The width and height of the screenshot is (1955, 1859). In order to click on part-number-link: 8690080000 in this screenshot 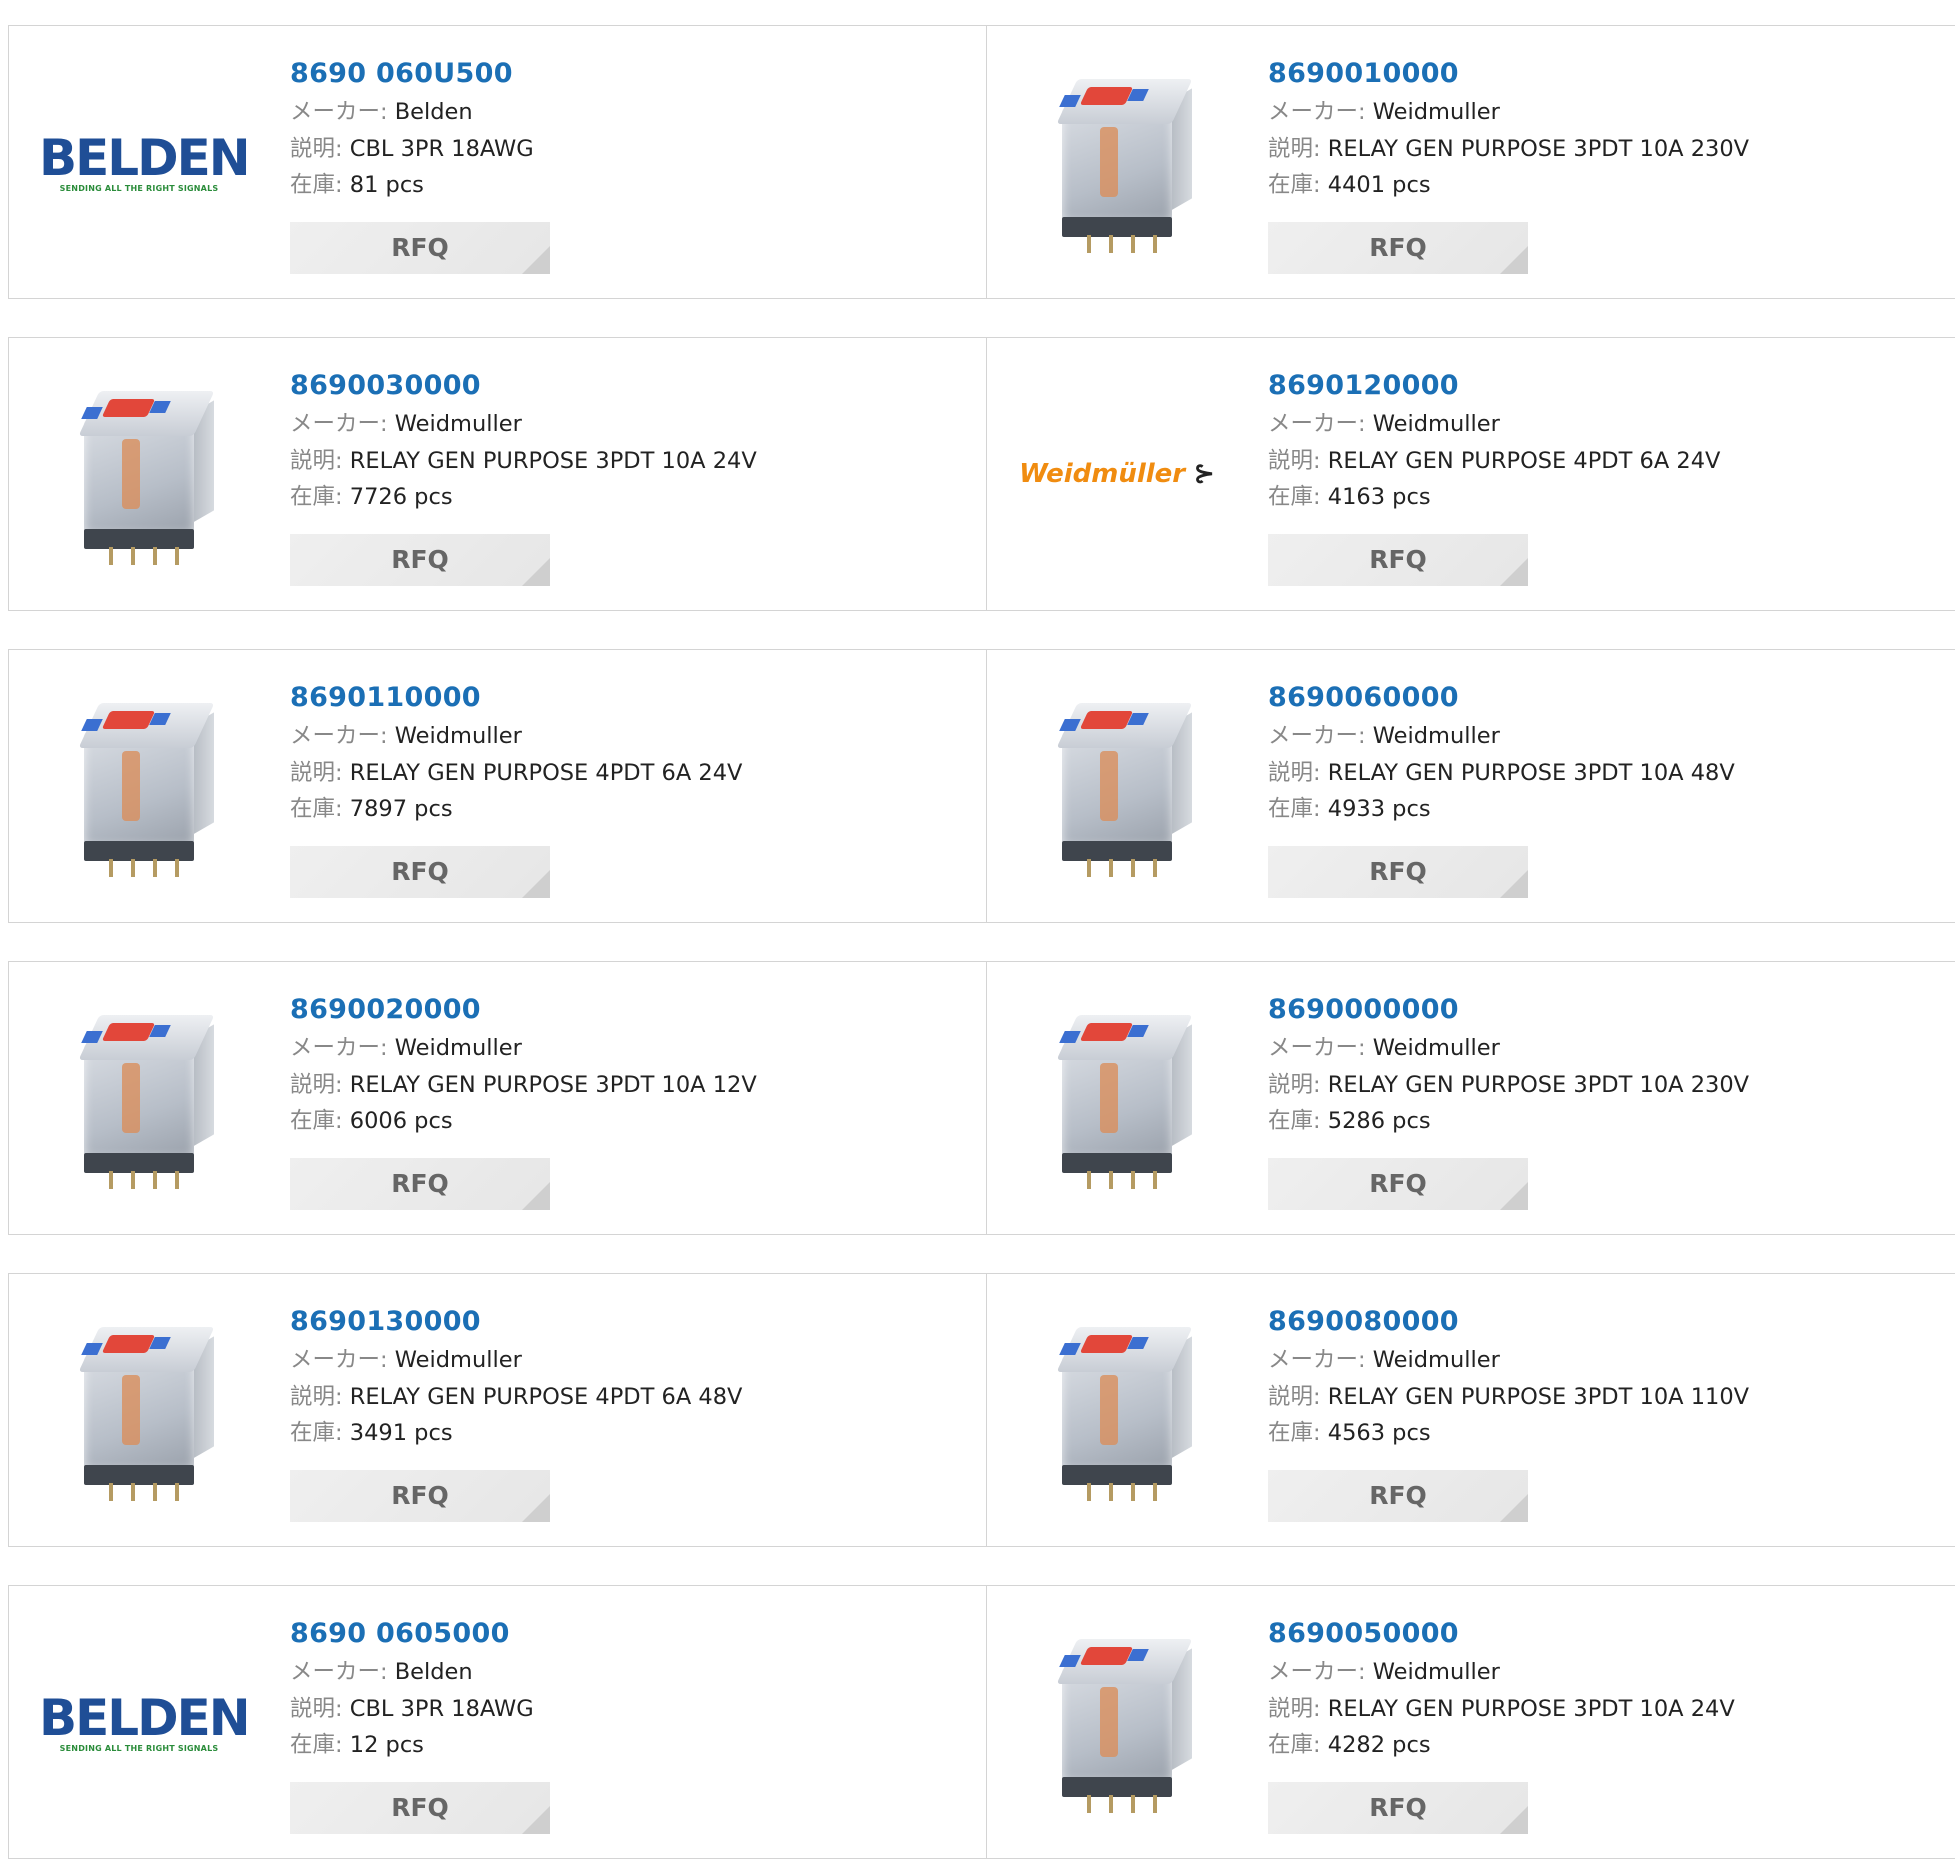, I will do `click(1508, 1322)`.